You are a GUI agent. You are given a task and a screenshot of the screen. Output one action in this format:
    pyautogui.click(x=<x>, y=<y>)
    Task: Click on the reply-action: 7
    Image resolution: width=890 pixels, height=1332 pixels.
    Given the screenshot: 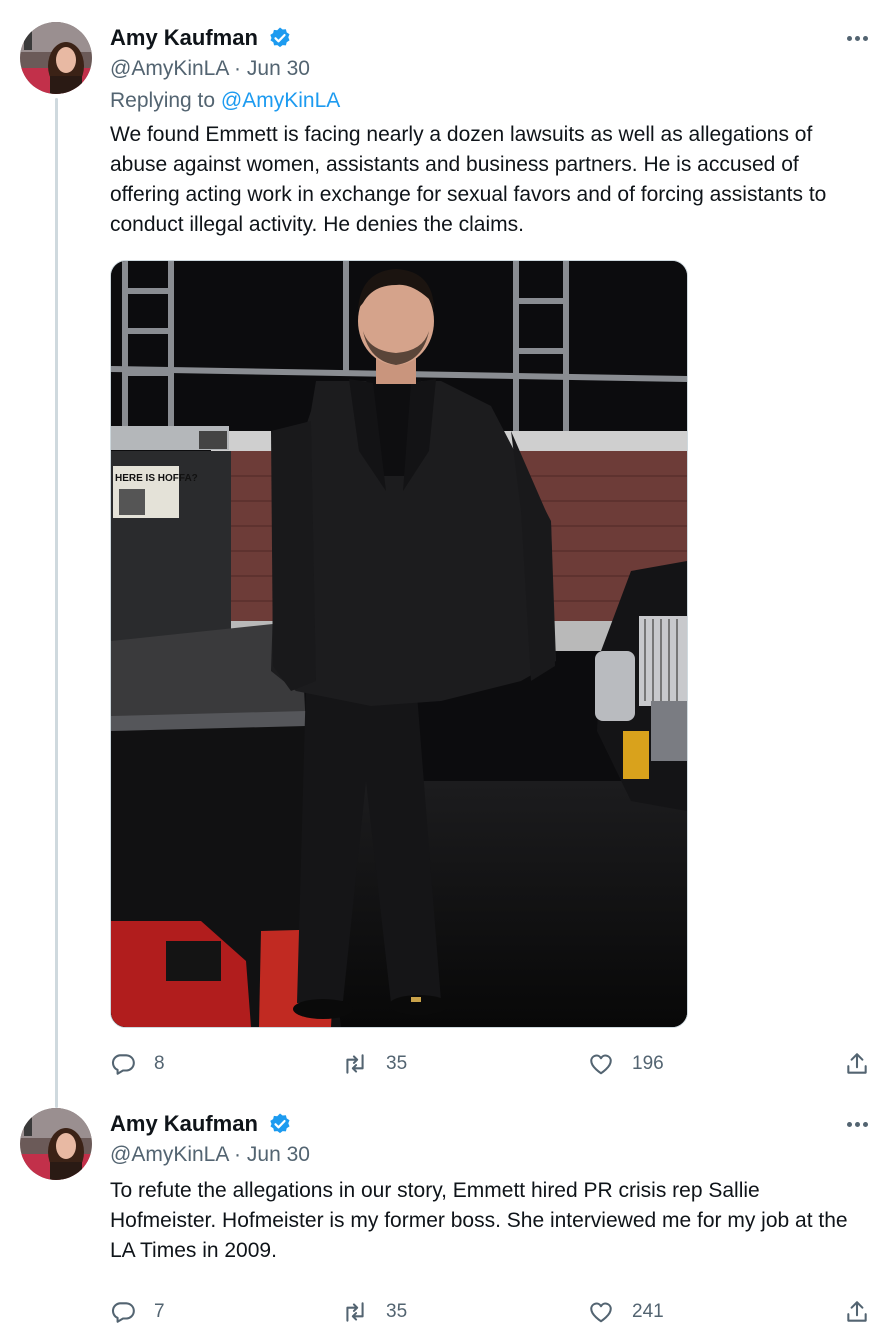 What is the action you would take?
    pyautogui.click(x=137, y=1312)
    